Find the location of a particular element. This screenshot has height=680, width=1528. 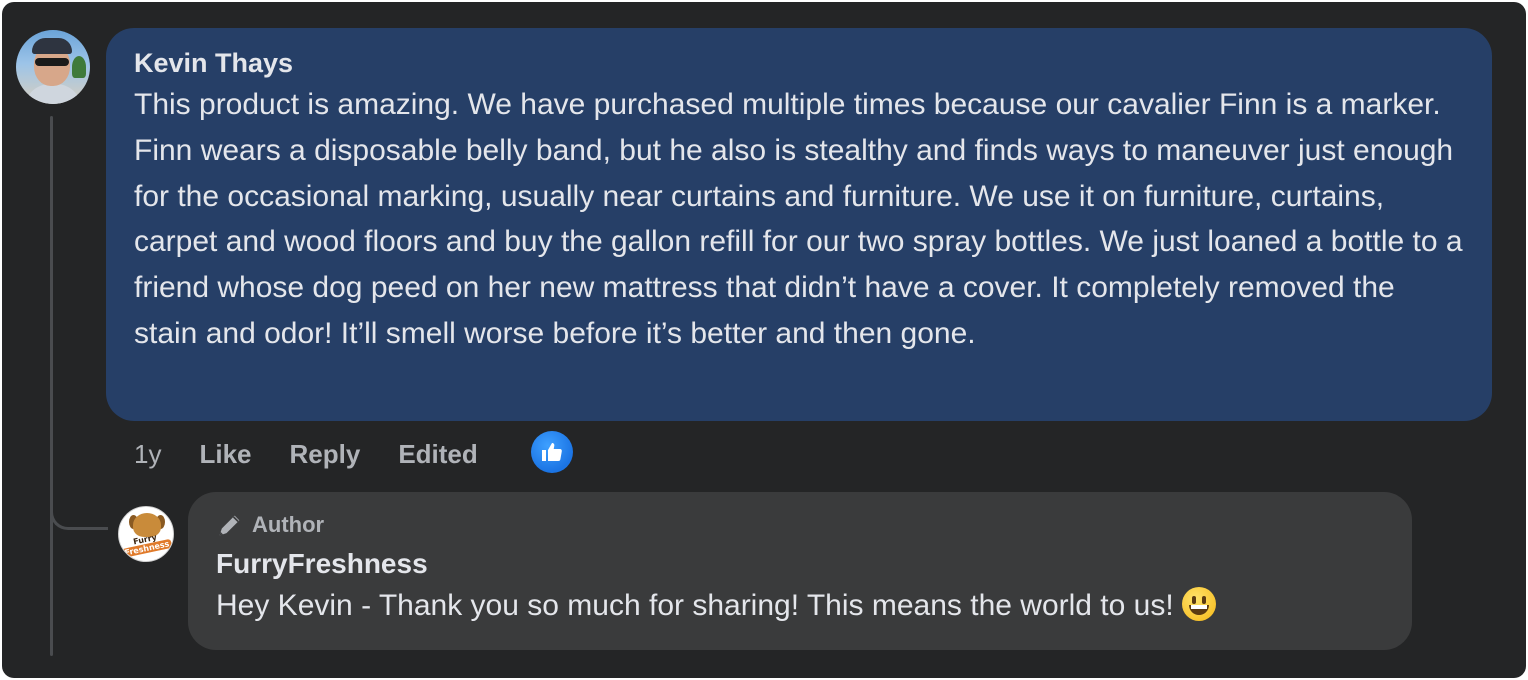

thread-connector-line is located at coordinates (51, 386).